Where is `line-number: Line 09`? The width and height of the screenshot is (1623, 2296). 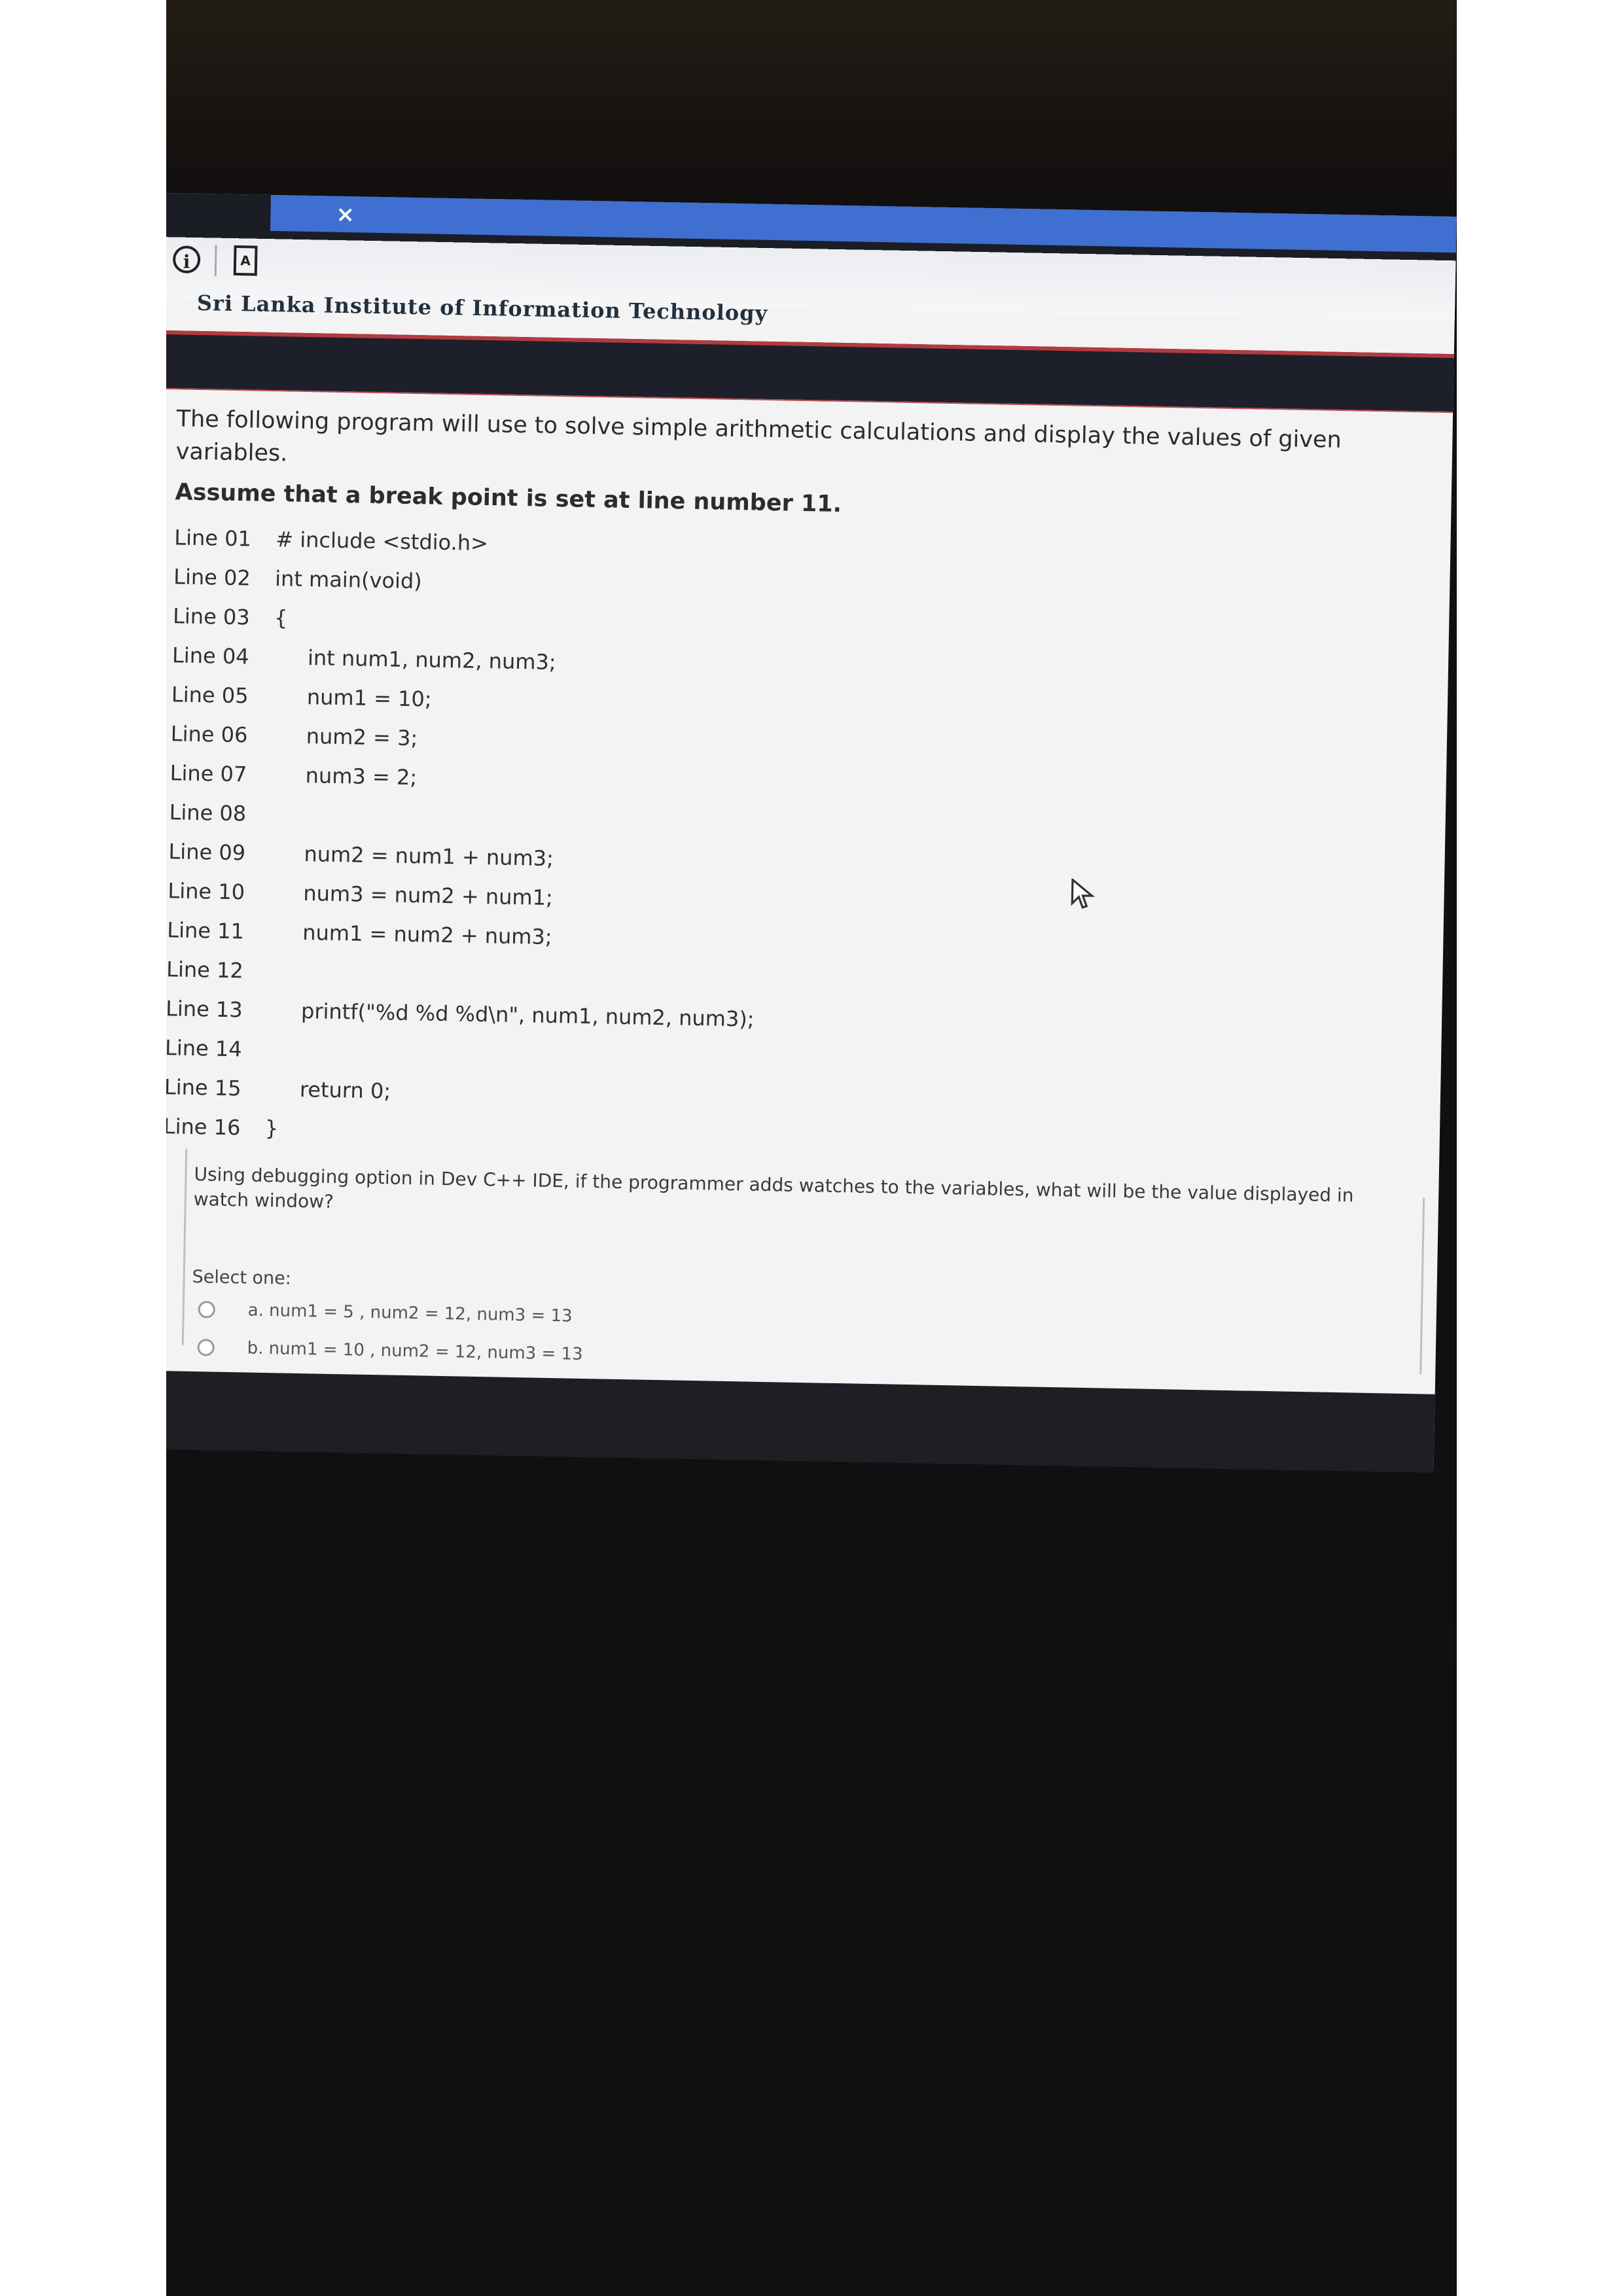
line-number: Line 09 is located at coordinates (207, 853).